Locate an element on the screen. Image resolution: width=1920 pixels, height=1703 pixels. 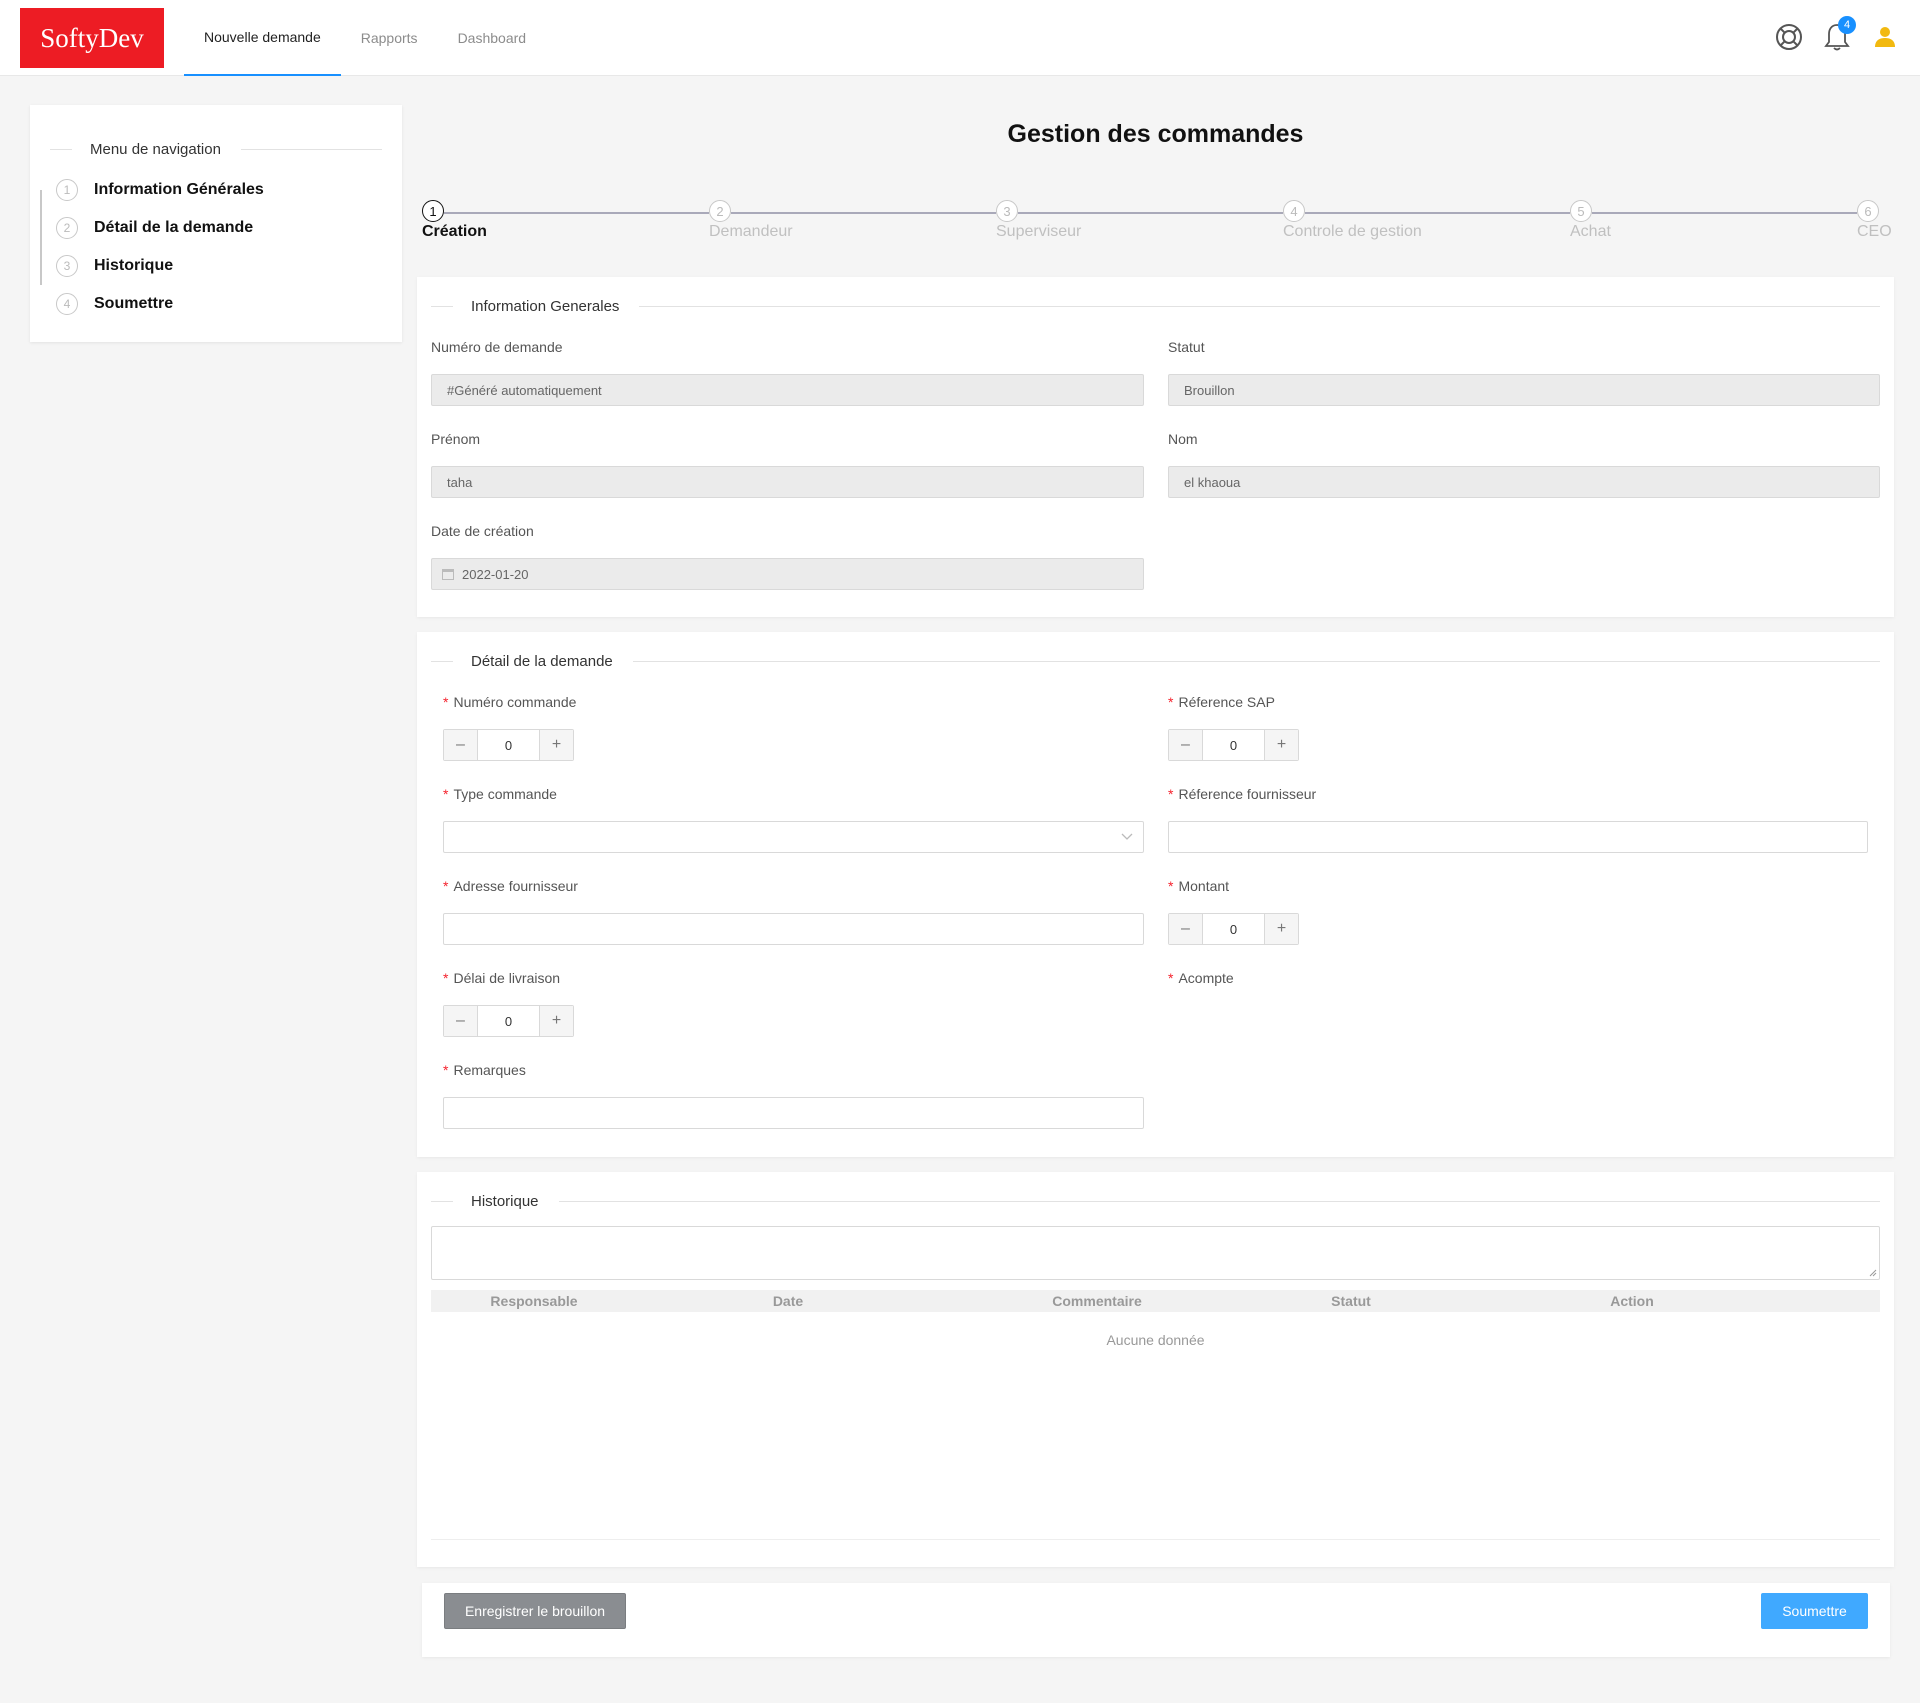
reference-sap-input: 0 is located at coordinates (1233, 745).